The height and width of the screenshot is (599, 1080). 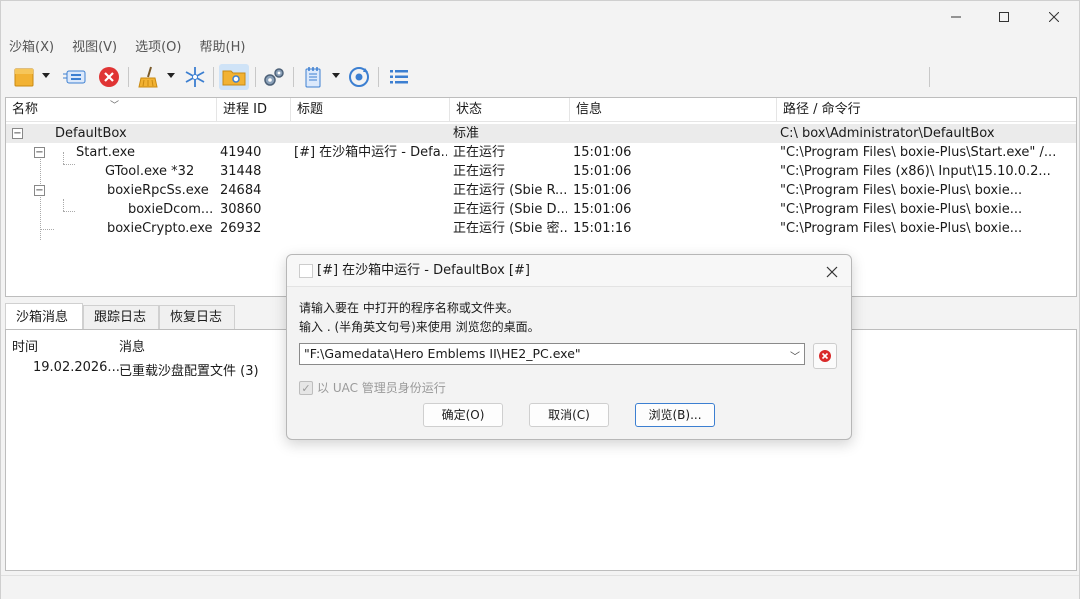 I want to click on log-button, so click(x=313, y=77).